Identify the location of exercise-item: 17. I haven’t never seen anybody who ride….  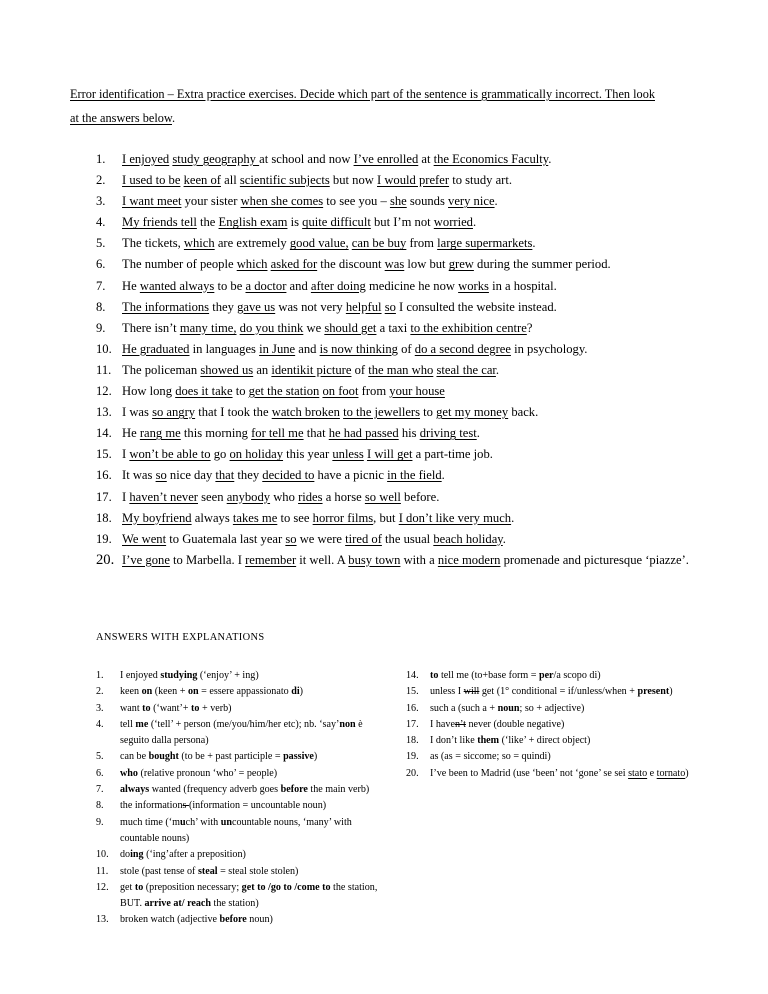
(396, 497).